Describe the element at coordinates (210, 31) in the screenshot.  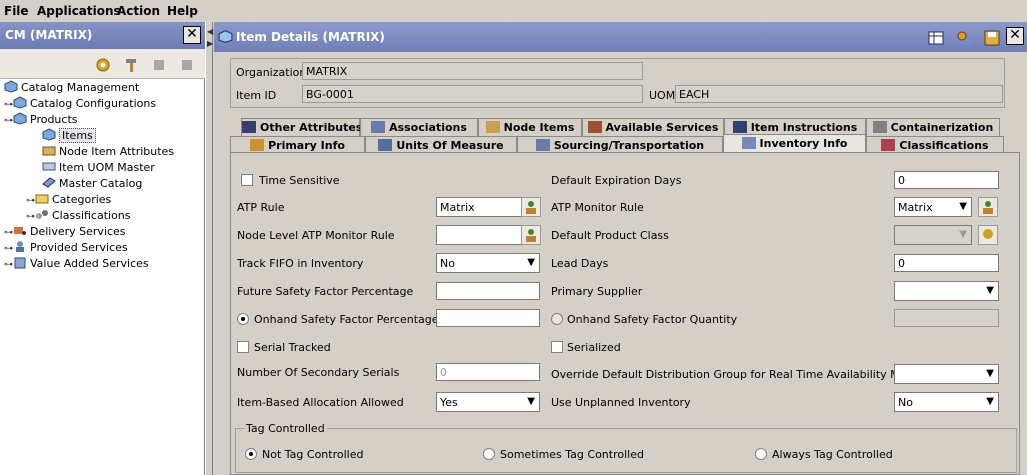
I see `collapse-left-arrow-icon: ◀` at that location.